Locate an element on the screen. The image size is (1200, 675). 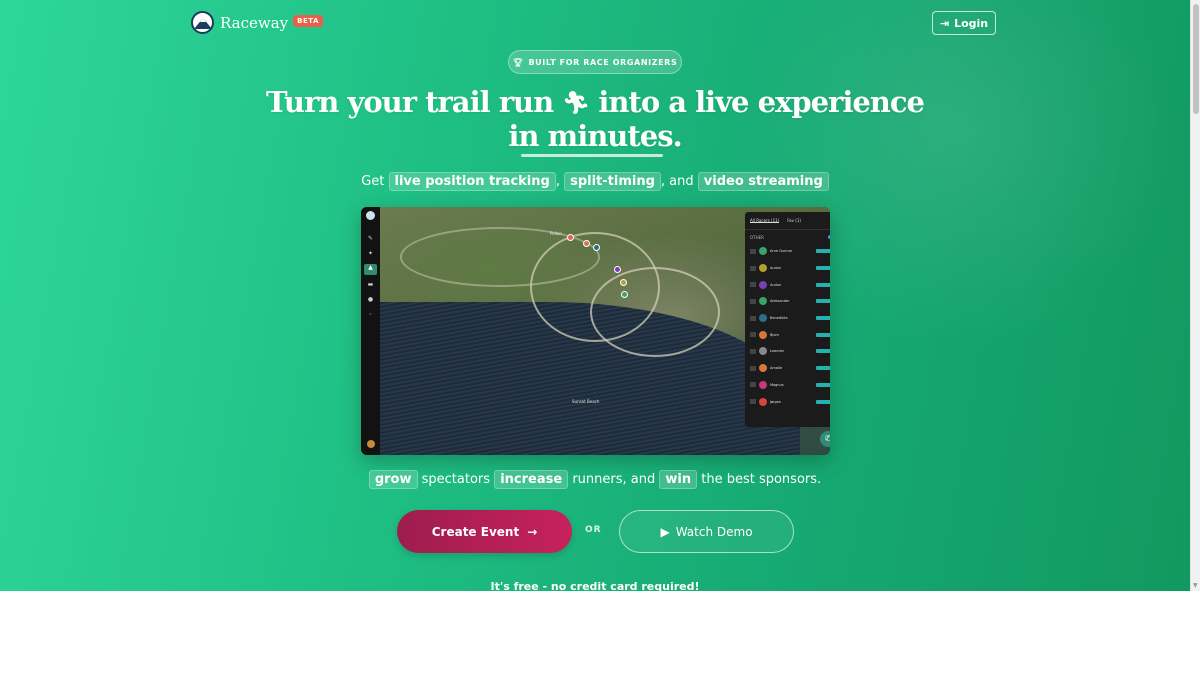
users-icon: ✦ is located at coordinates (370, 253).